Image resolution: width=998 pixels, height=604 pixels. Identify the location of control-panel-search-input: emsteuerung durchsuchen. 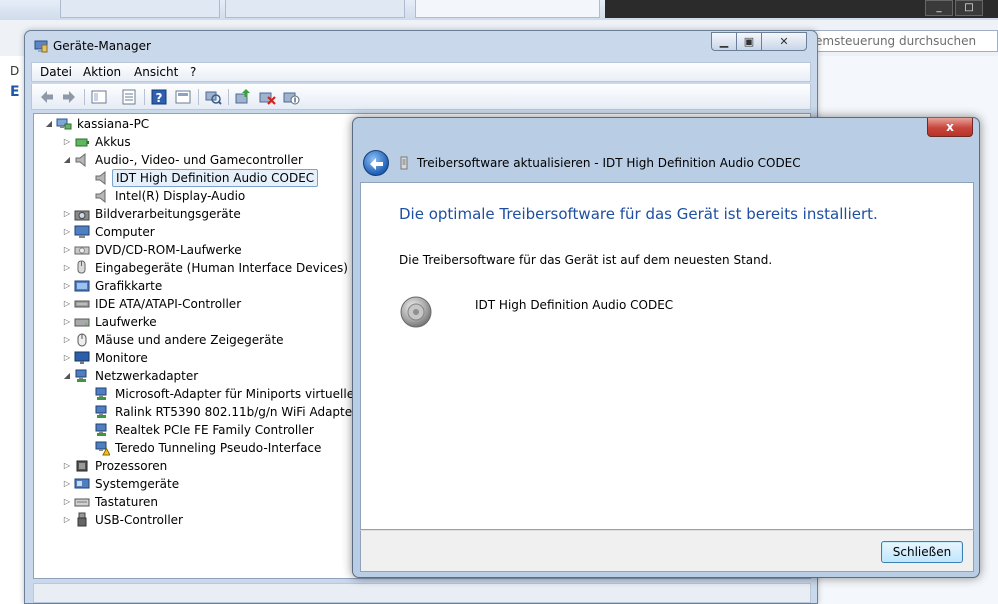
(904, 41).